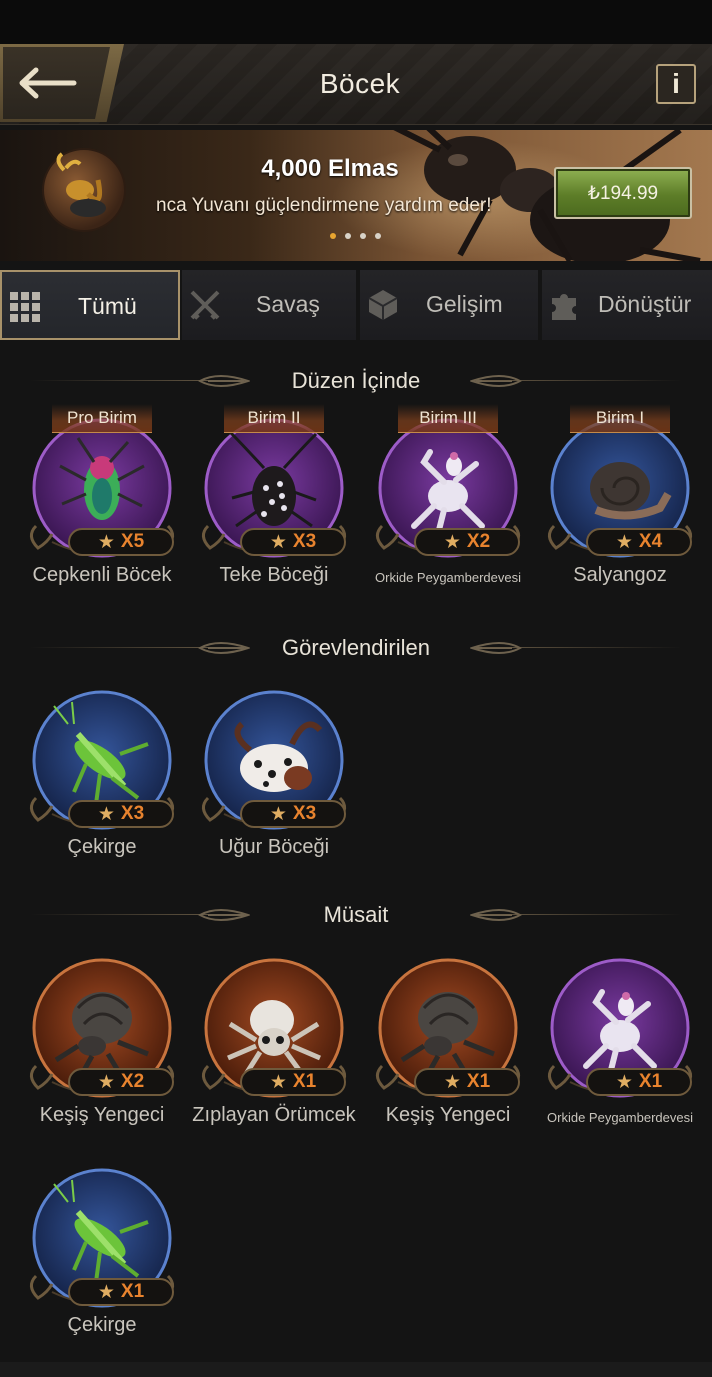  Describe the element at coordinates (355, 236) in the screenshot. I see `banner-pagination` at that location.